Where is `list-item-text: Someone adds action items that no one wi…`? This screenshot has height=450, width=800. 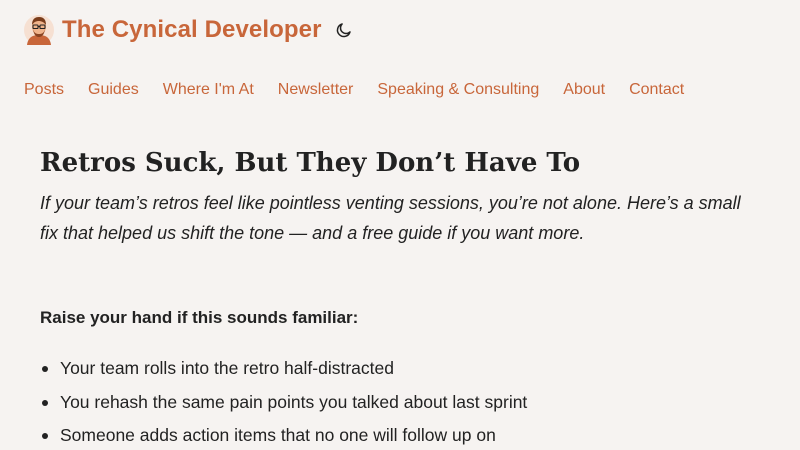 list-item-text: Someone adds action items that no one wi… is located at coordinates (278, 435).